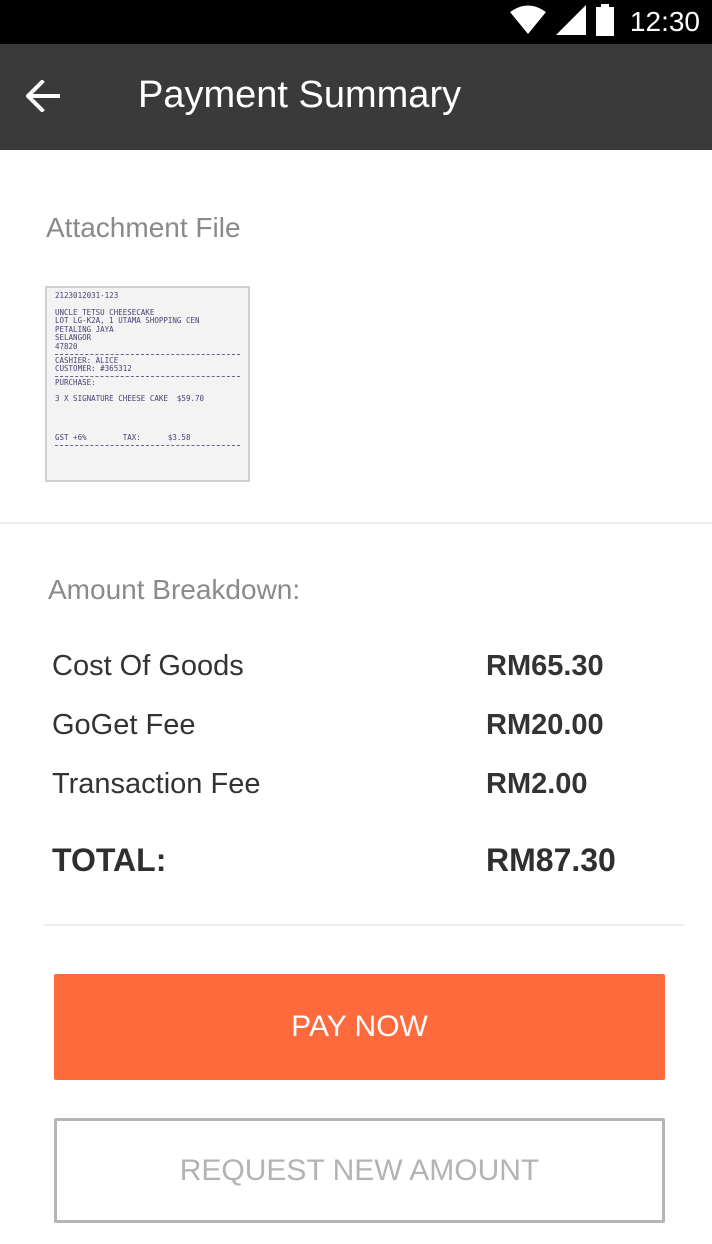 Image resolution: width=712 pixels, height=1244 pixels. Describe the element at coordinates (300, 95) in the screenshot. I see `page-title: Payment Summary` at that location.